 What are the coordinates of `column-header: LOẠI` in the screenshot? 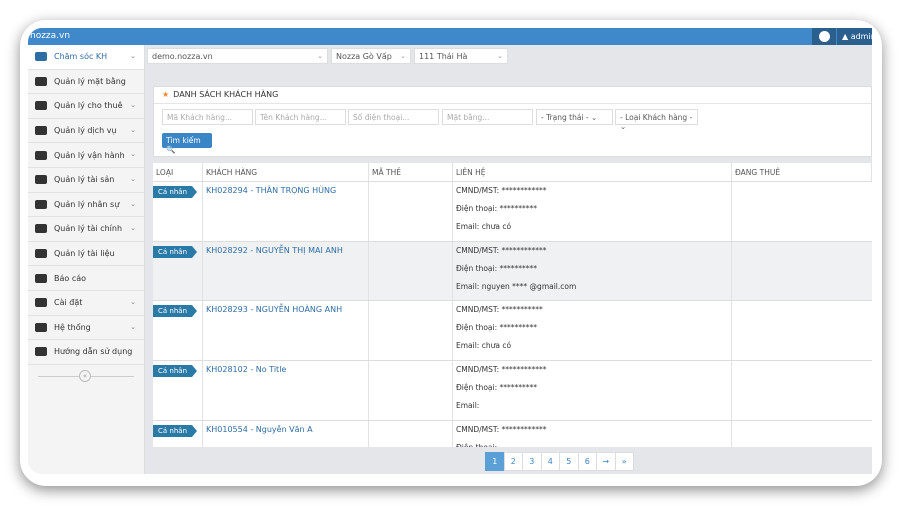 It's located at (178, 172).